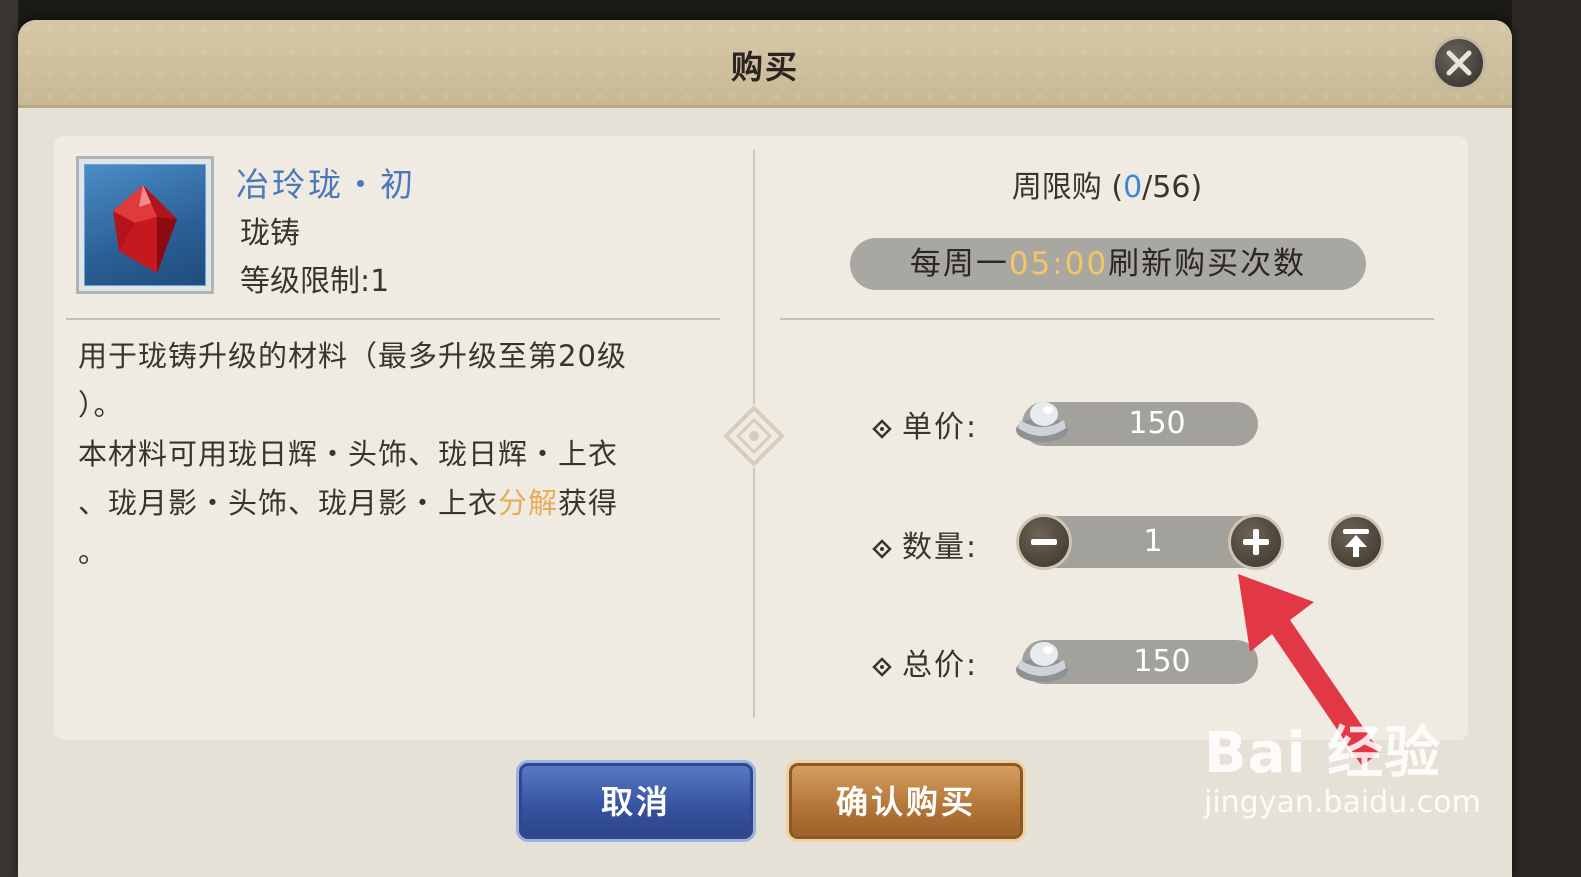  What do you see at coordinates (348, 454) in the screenshot?
I see `description-line-3: 本材料可用珑日辉・头饰、珑日辉・上衣` at bounding box center [348, 454].